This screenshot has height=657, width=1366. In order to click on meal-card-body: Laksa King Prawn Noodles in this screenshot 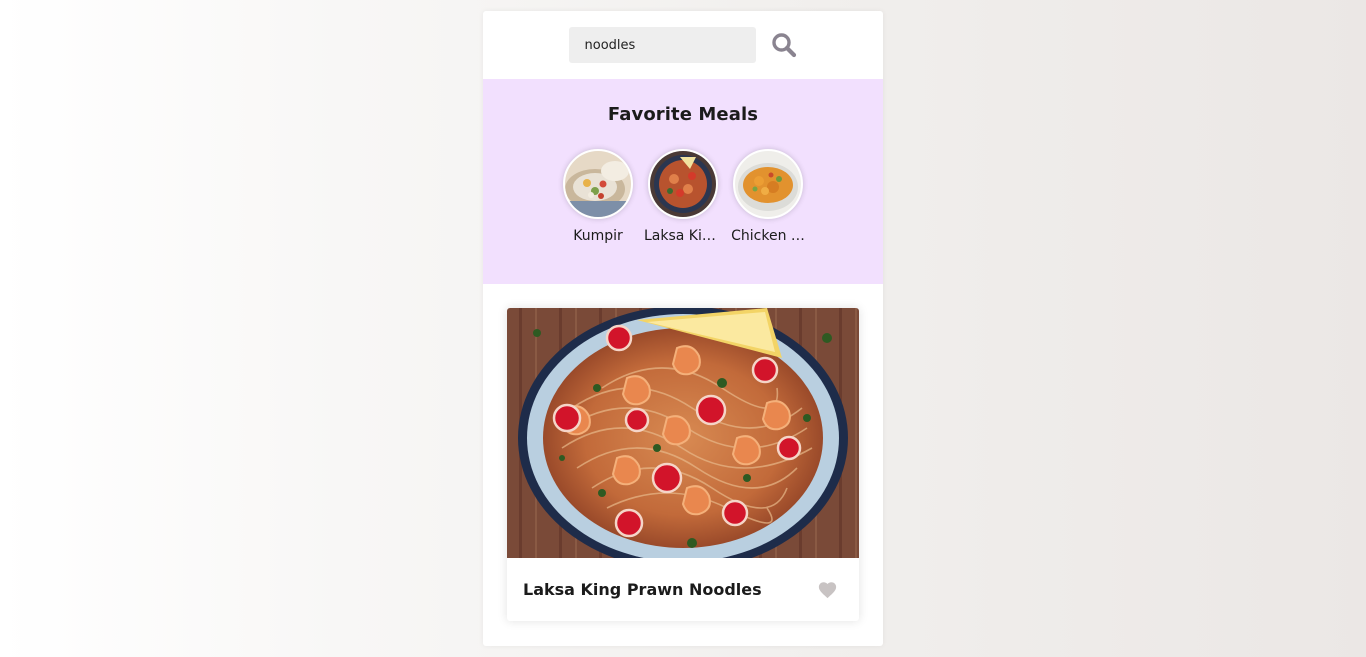, I will do `click(683, 589)`.